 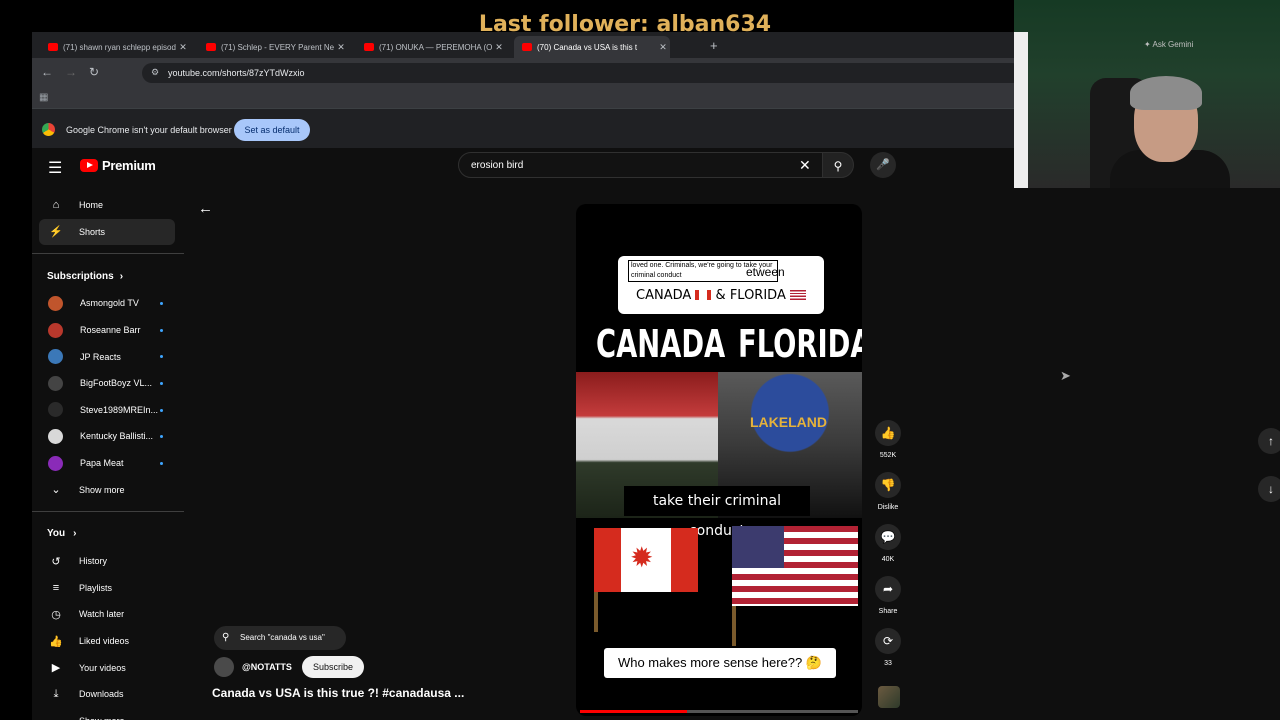 What do you see at coordinates (56, 587) in the screenshot?
I see `playlists-icon: ≡` at bounding box center [56, 587].